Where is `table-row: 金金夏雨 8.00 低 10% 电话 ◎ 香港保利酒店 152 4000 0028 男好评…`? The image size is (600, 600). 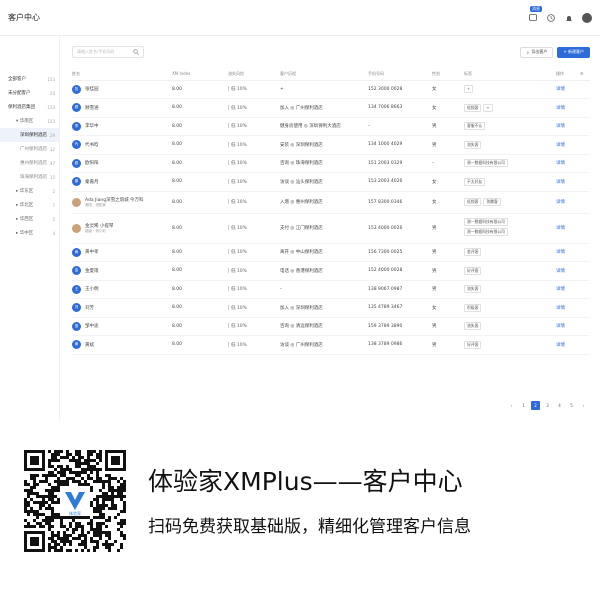 table-row: 金金夏雨 8.00 低 10% 电话 ◎ 香港保利酒店 152 4000 0028 男好评… is located at coordinates (331, 271).